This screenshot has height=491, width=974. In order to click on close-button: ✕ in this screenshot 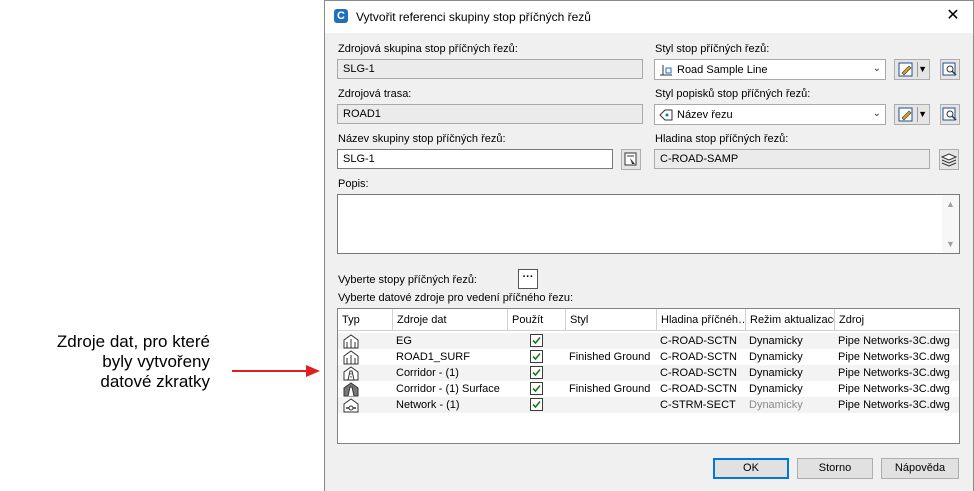, I will do `click(953, 16)`.